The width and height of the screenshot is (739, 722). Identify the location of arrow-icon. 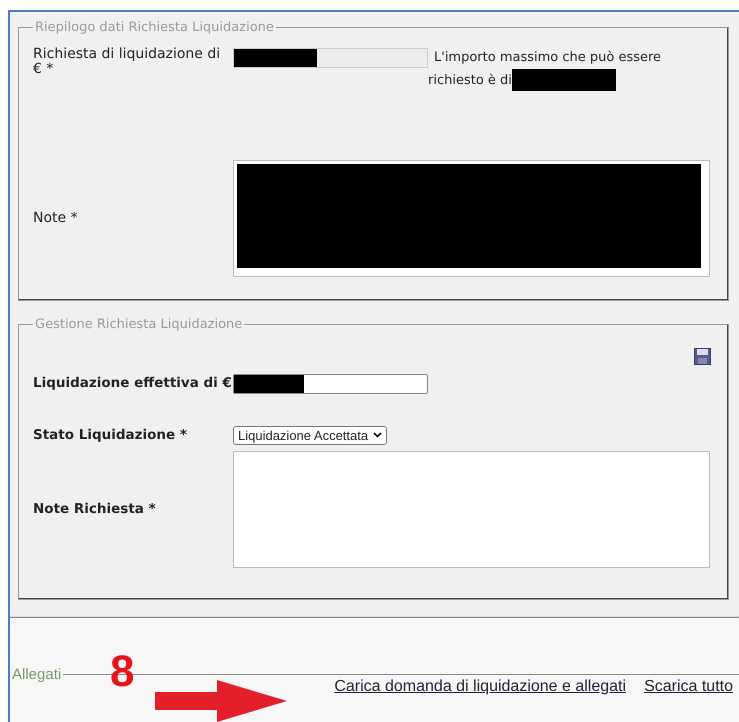
(221, 701).